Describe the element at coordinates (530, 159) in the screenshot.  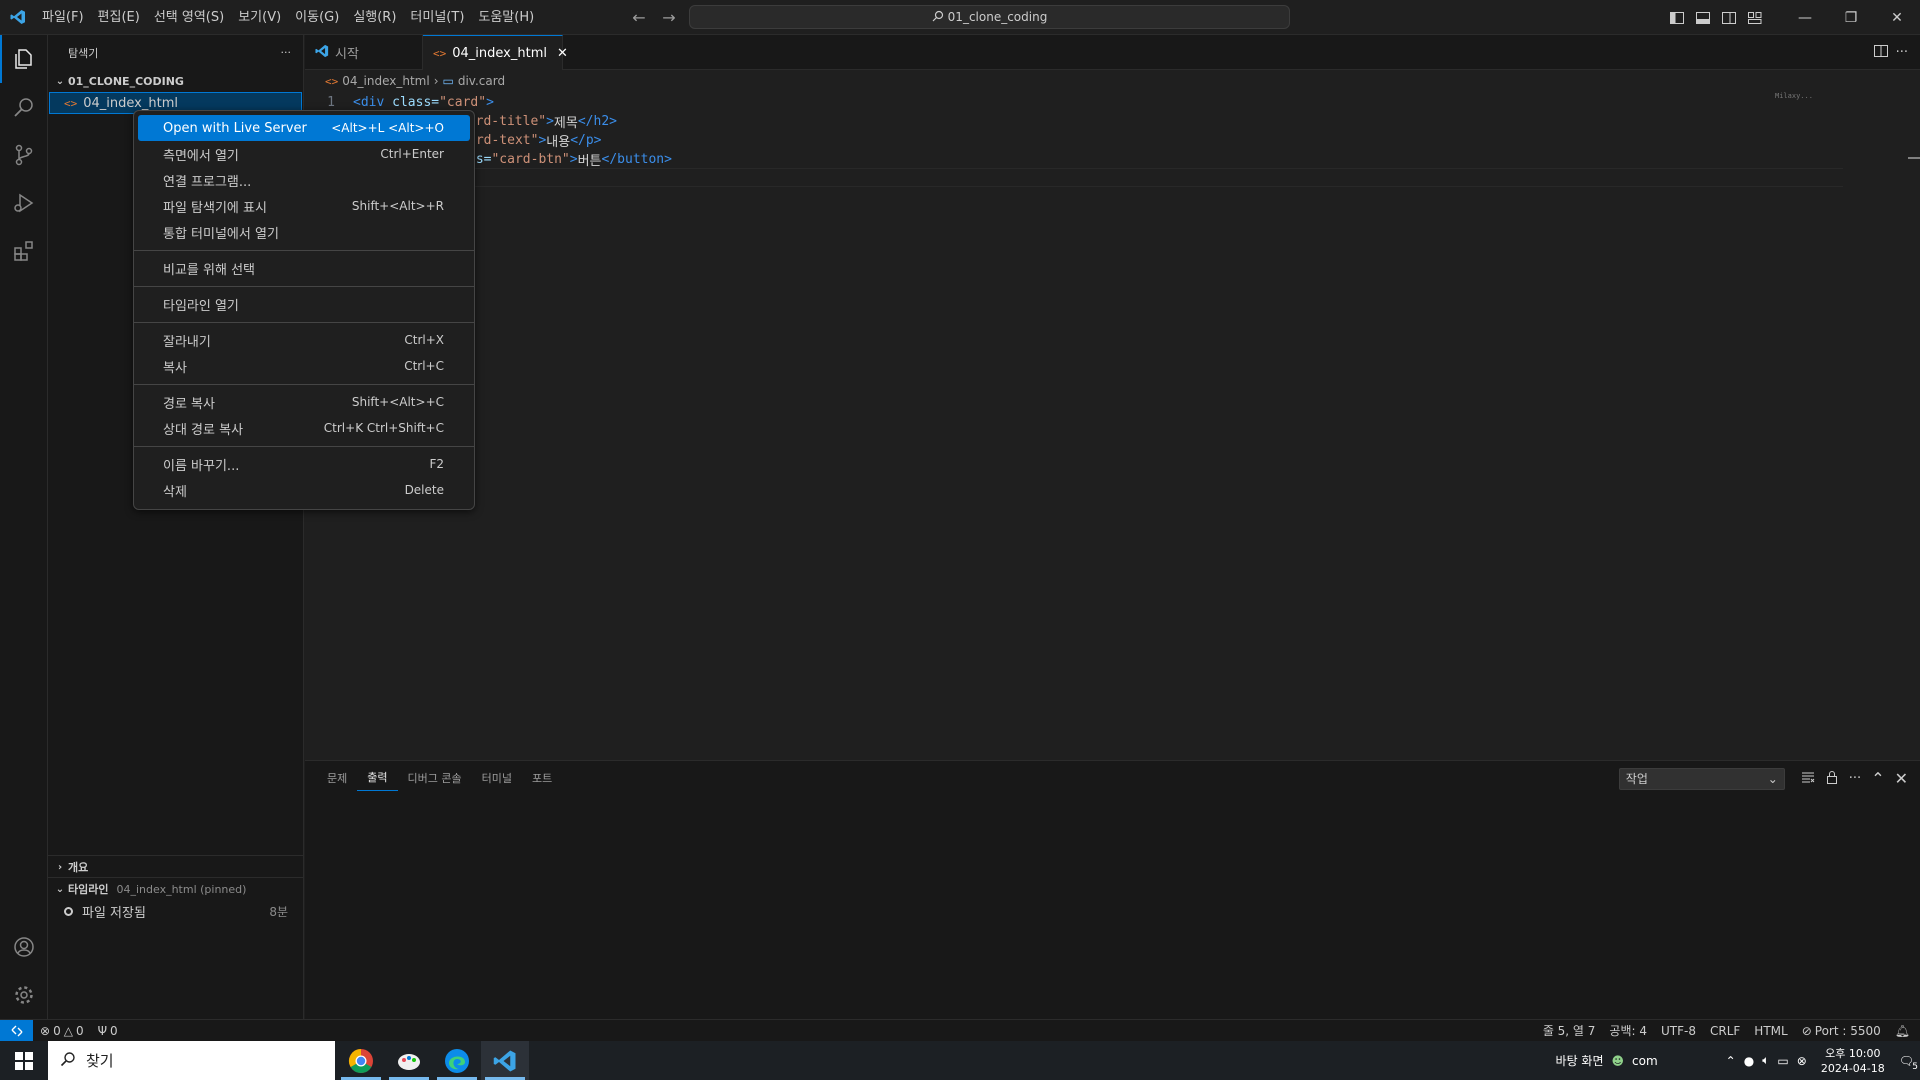
I see `code-token: "card-btn"` at that location.